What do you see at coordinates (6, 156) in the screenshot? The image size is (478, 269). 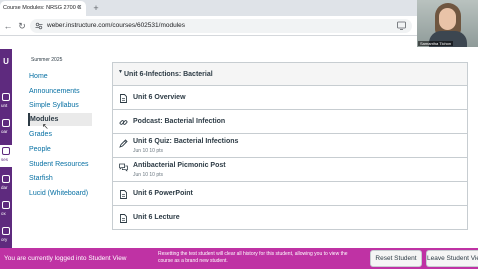 I see `global-nav-courses: ses` at bounding box center [6, 156].